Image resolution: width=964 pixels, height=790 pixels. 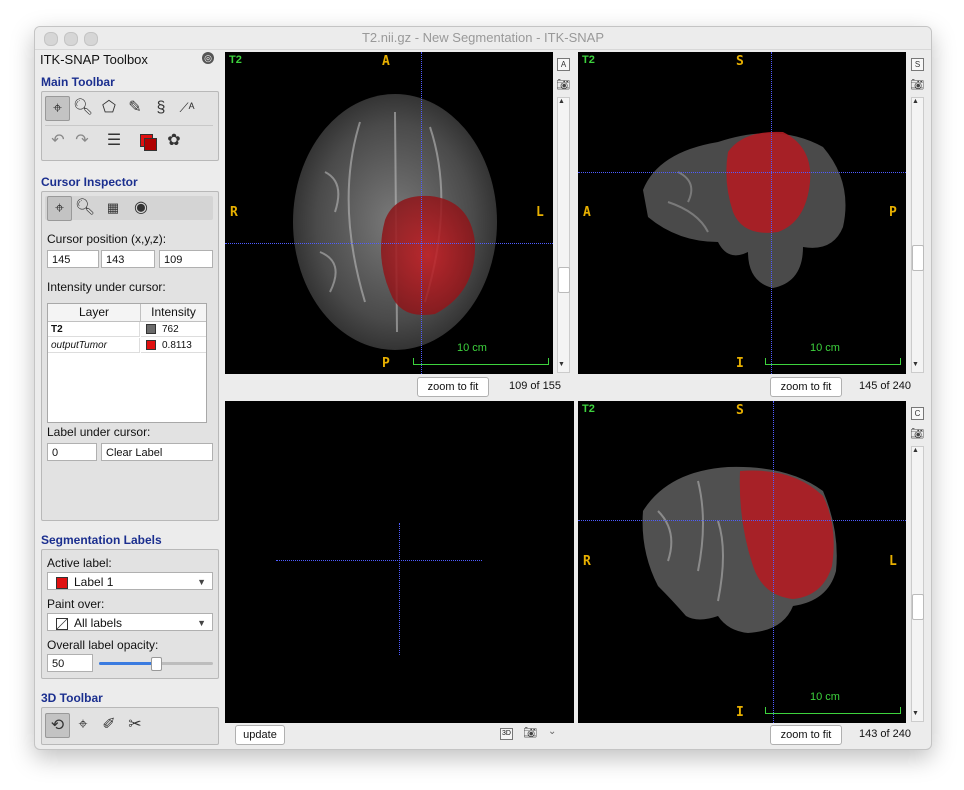 What do you see at coordinates (174, 141) in the screenshot?
I see `palette-icon: ✿` at bounding box center [174, 141].